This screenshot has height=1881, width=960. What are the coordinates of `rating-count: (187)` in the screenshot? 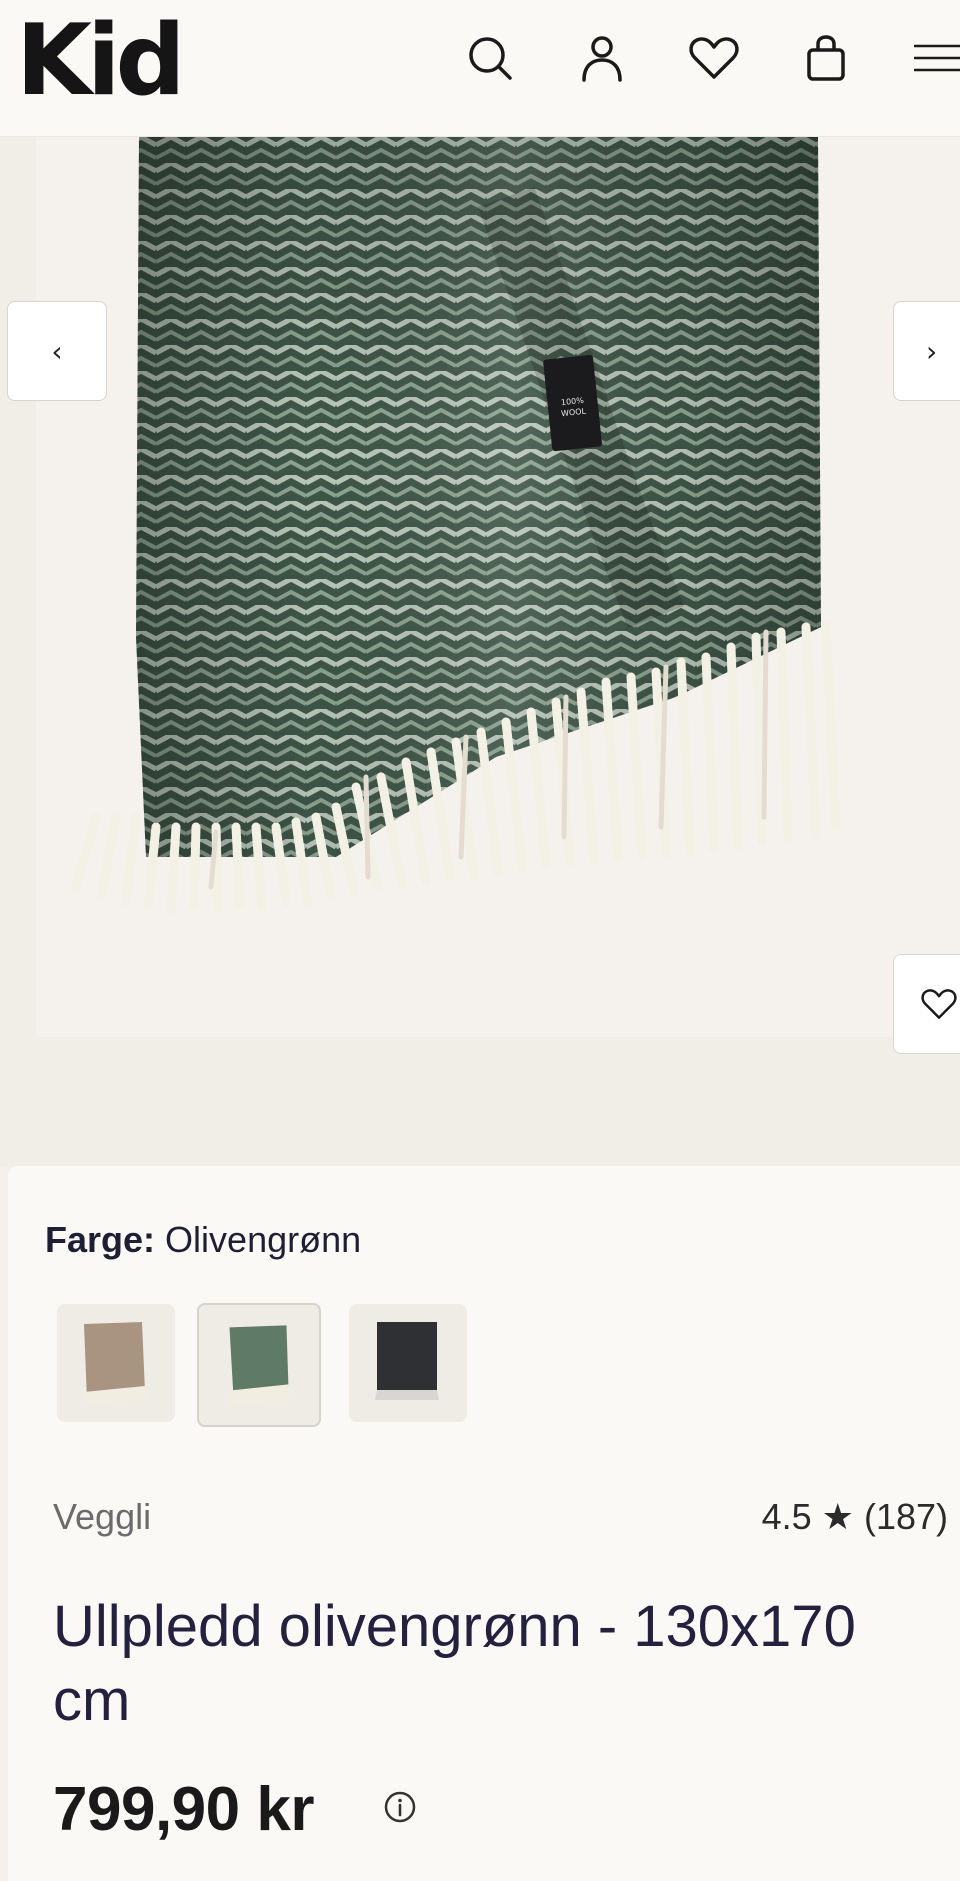 It's located at (905, 1516).